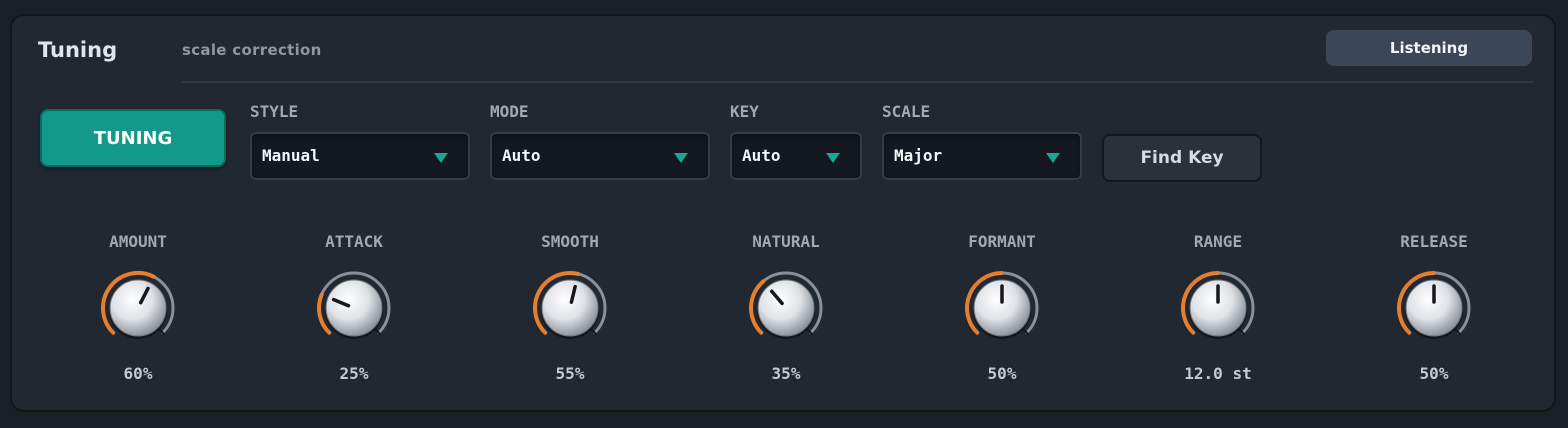 The width and height of the screenshot is (1568, 428). What do you see at coordinates (78, 50) in the screenshot?
I see `panel-title: Tuning` at bounding box center [78, 50].